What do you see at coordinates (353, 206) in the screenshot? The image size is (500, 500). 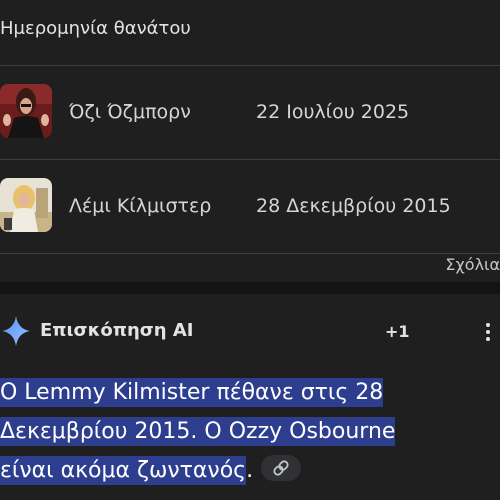 I see `row-date: 28 Δεκεμβρίου 2015` at bounding box center [353, 206].